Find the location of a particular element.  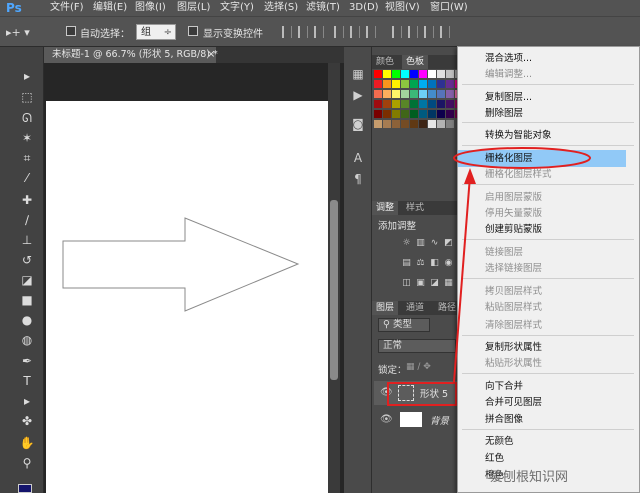

red-ellipse-annotation is located at coordinates (522, 158).